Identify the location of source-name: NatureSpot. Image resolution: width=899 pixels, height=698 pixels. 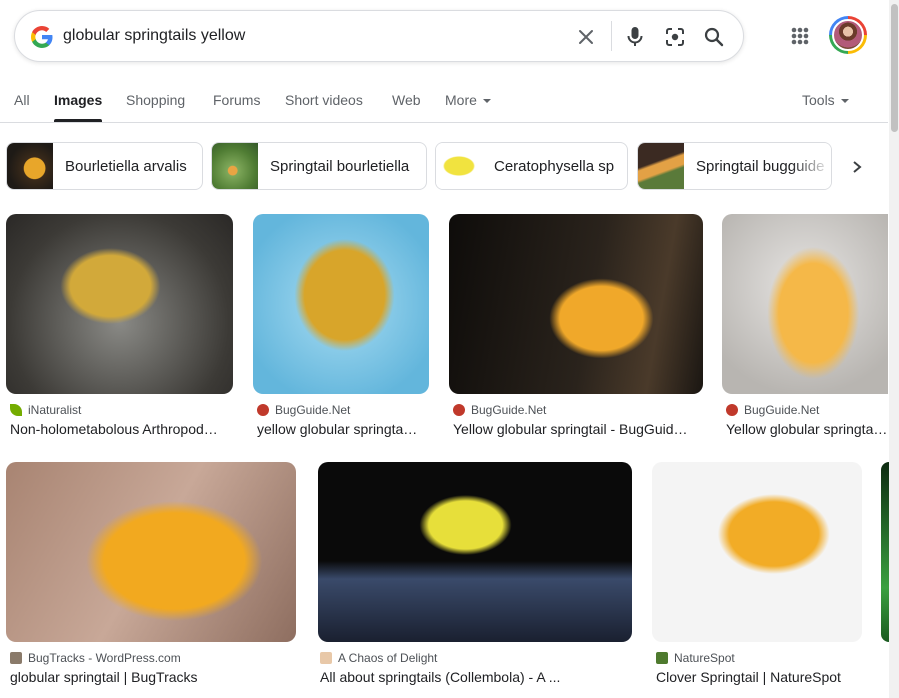
(704, 658).